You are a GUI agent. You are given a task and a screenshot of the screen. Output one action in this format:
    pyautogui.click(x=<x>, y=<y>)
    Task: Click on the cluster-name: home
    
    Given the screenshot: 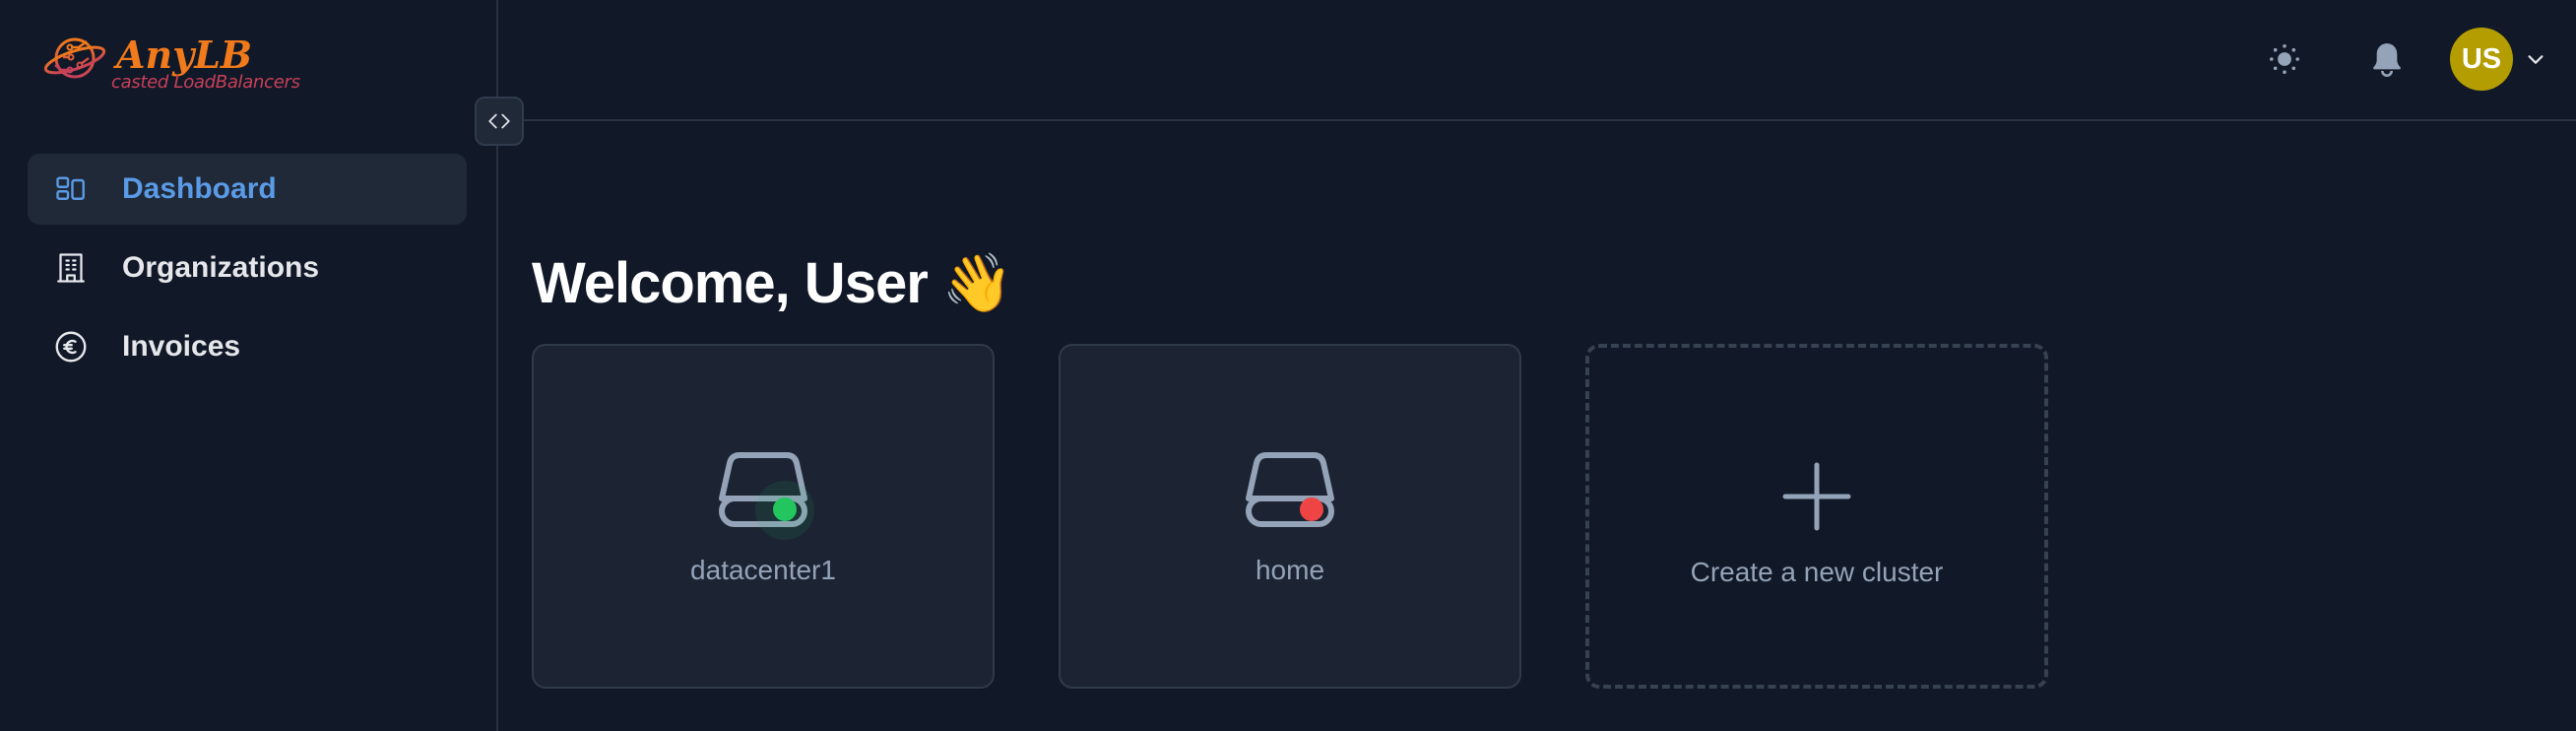 What is the action you would take?
    pyautogui.click(x=1290, y=570)
    